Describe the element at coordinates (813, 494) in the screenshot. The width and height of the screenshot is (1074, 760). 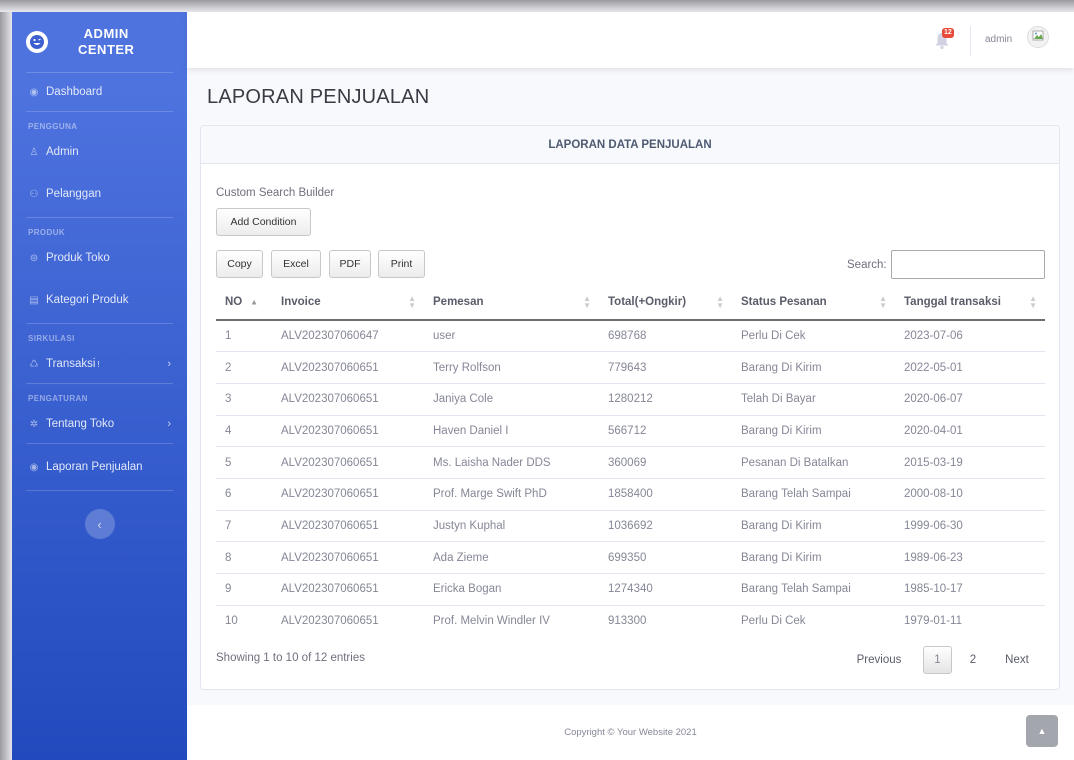
I see `table-cell: Barang Telah Sampai` at that location.